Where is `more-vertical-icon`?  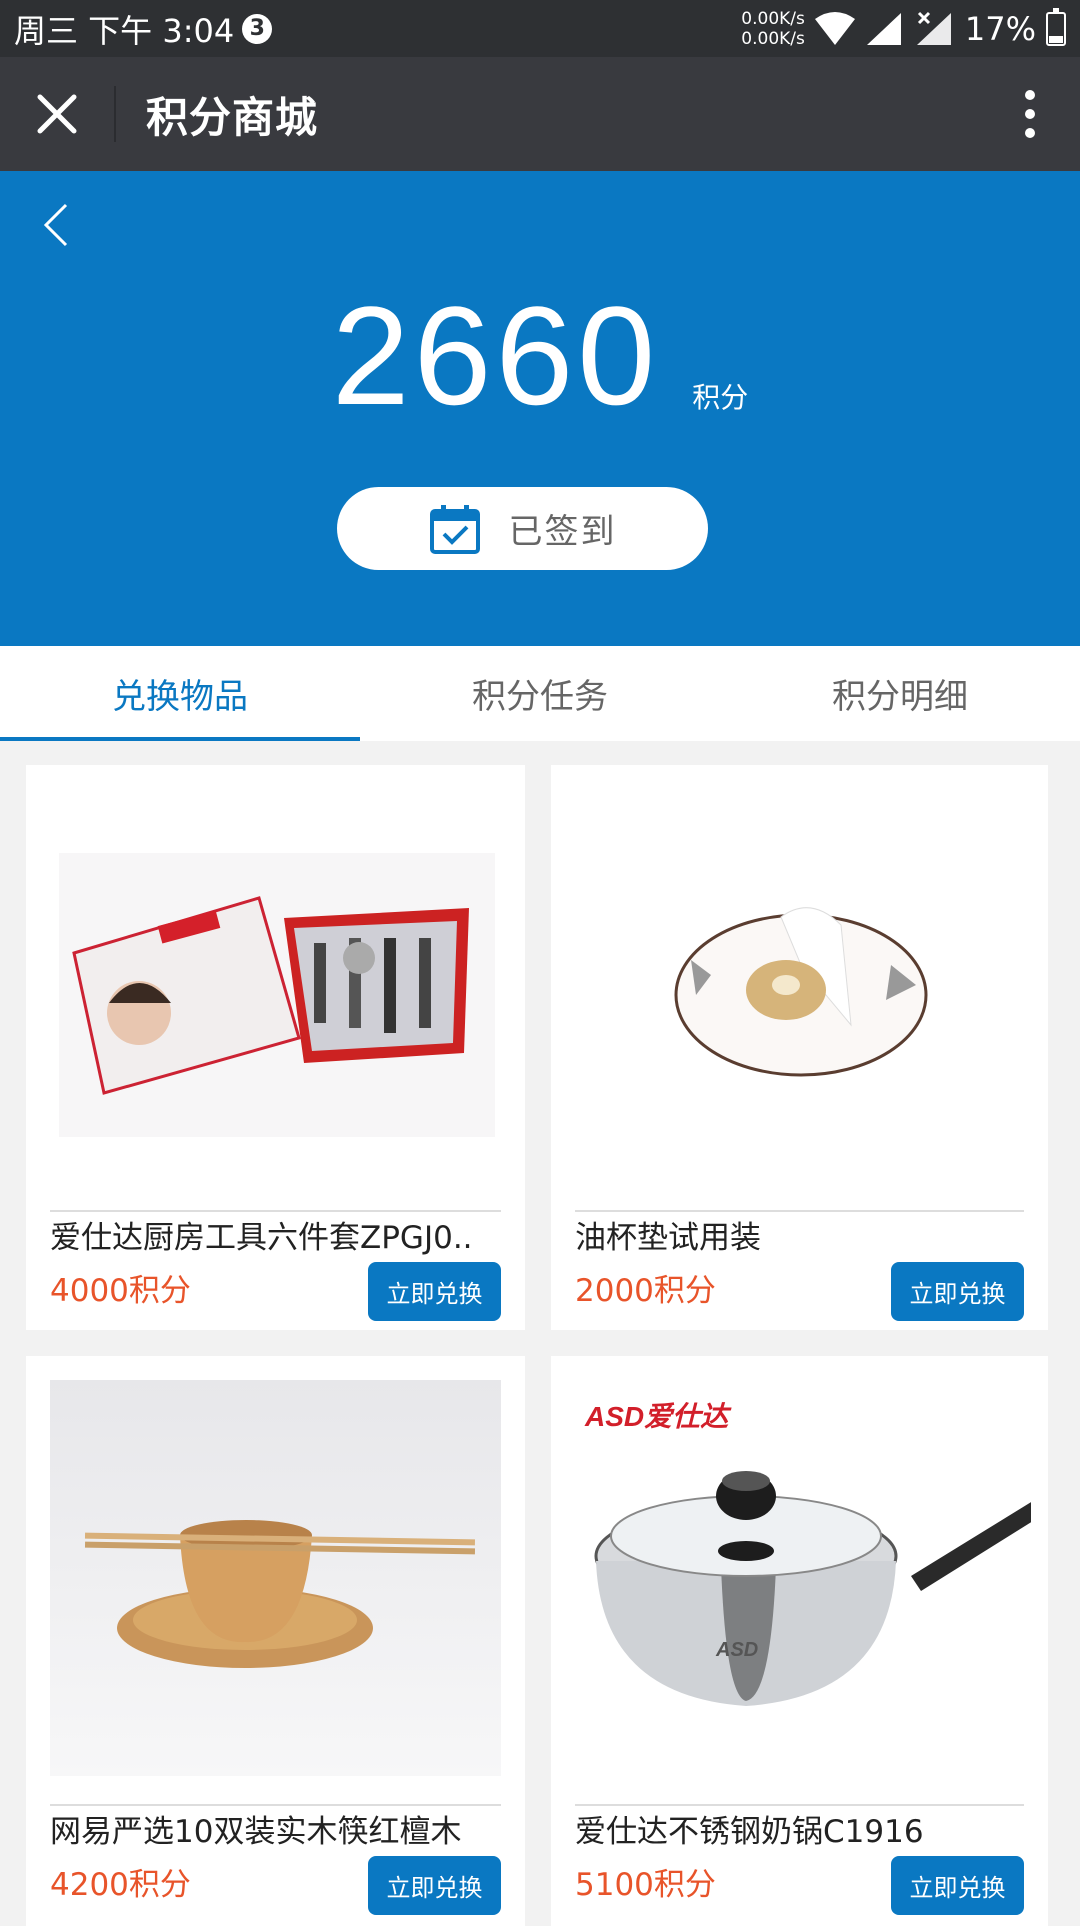
more-vertical-icon is located at coordinates (1030, 114).